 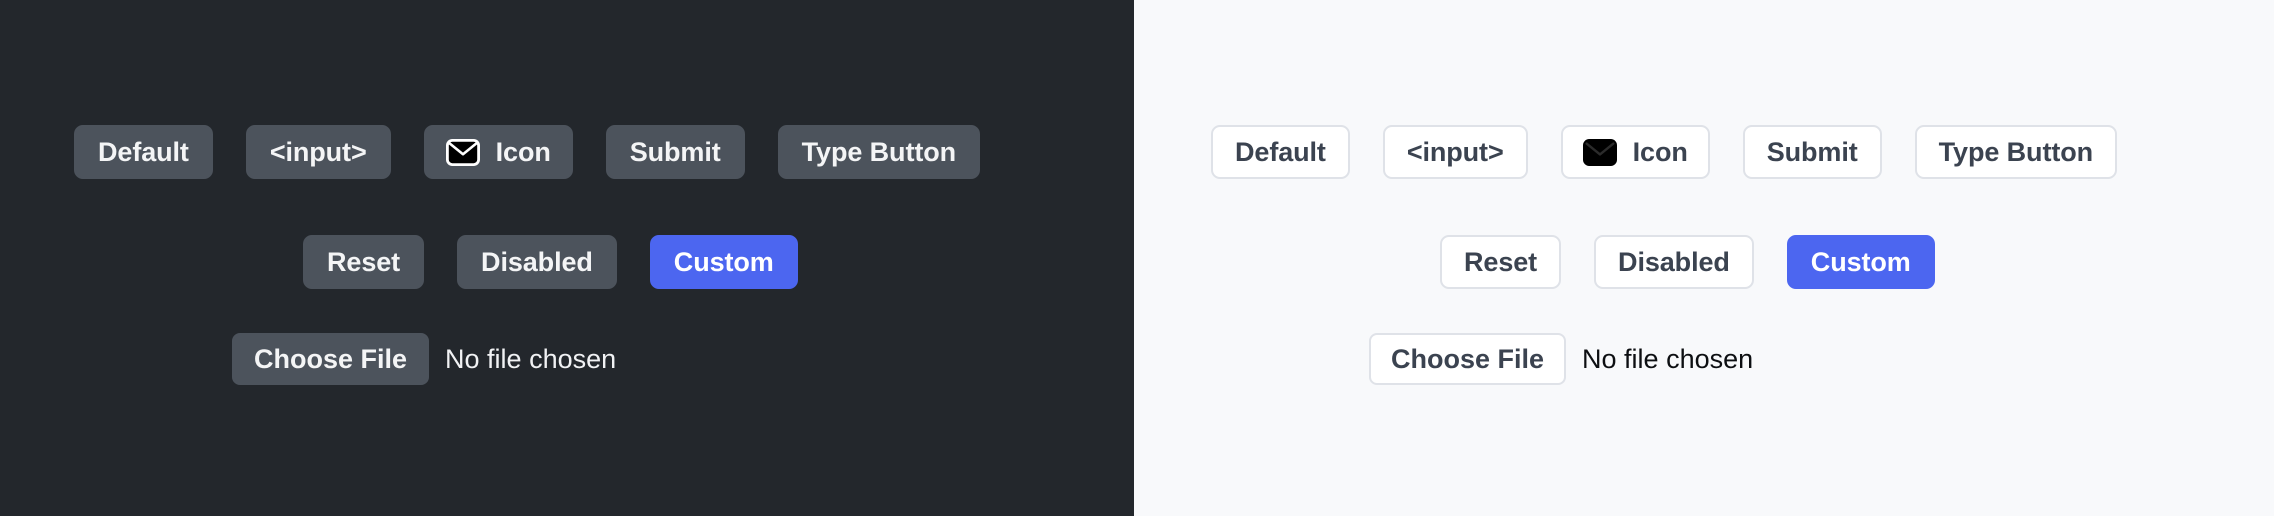 I want to click on dark-file-input-row: Choose File No file chosen, so click(x=424, y=359).